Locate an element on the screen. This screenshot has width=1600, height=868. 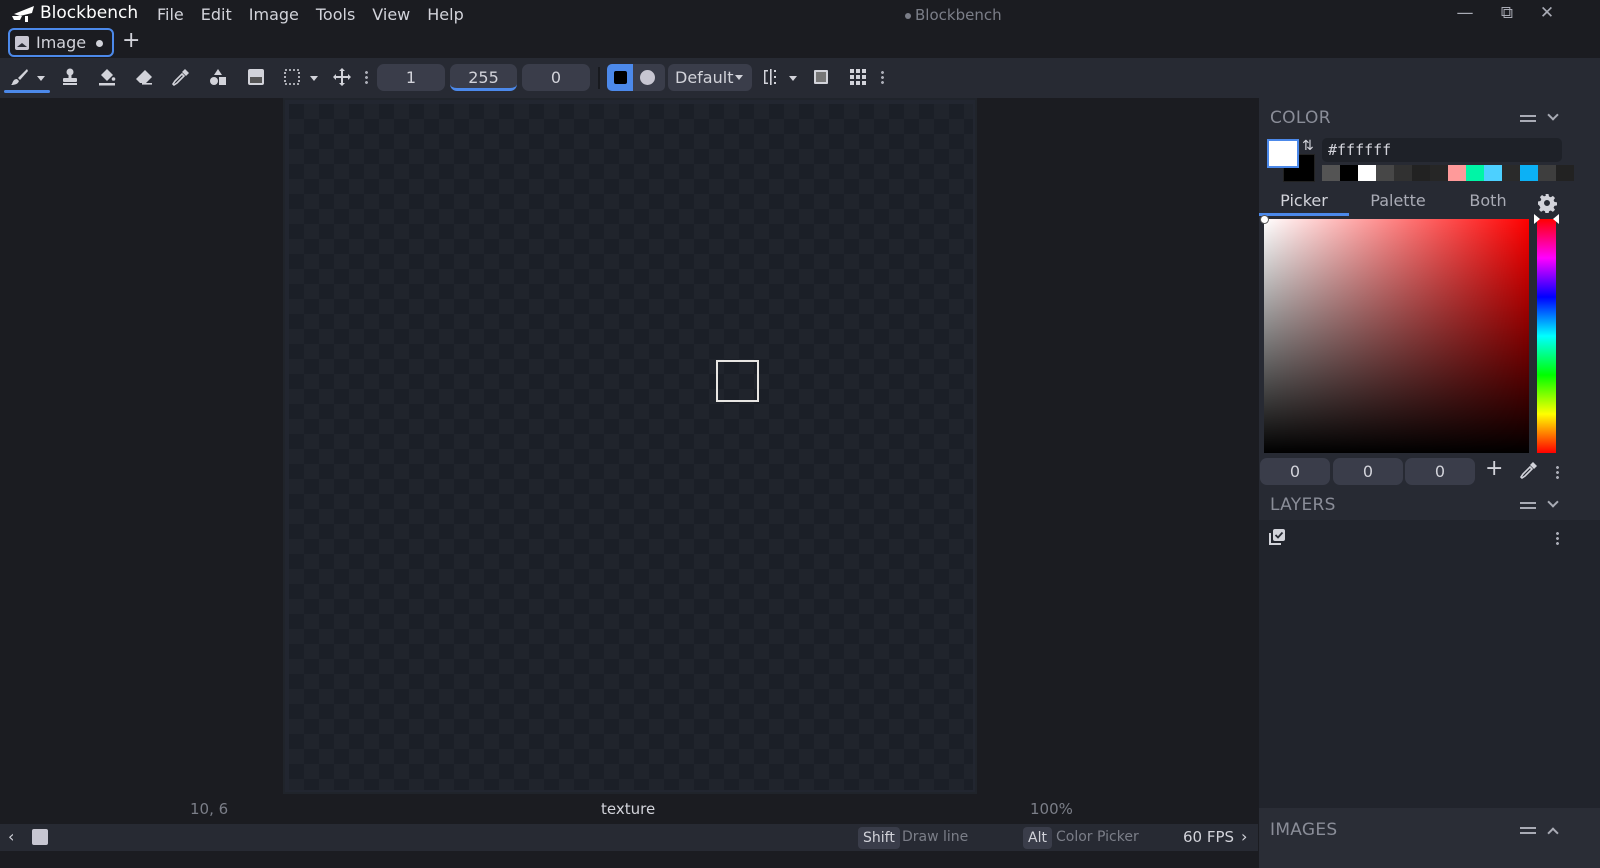
toolbar-more-icon is located at coordinates (882, 77).